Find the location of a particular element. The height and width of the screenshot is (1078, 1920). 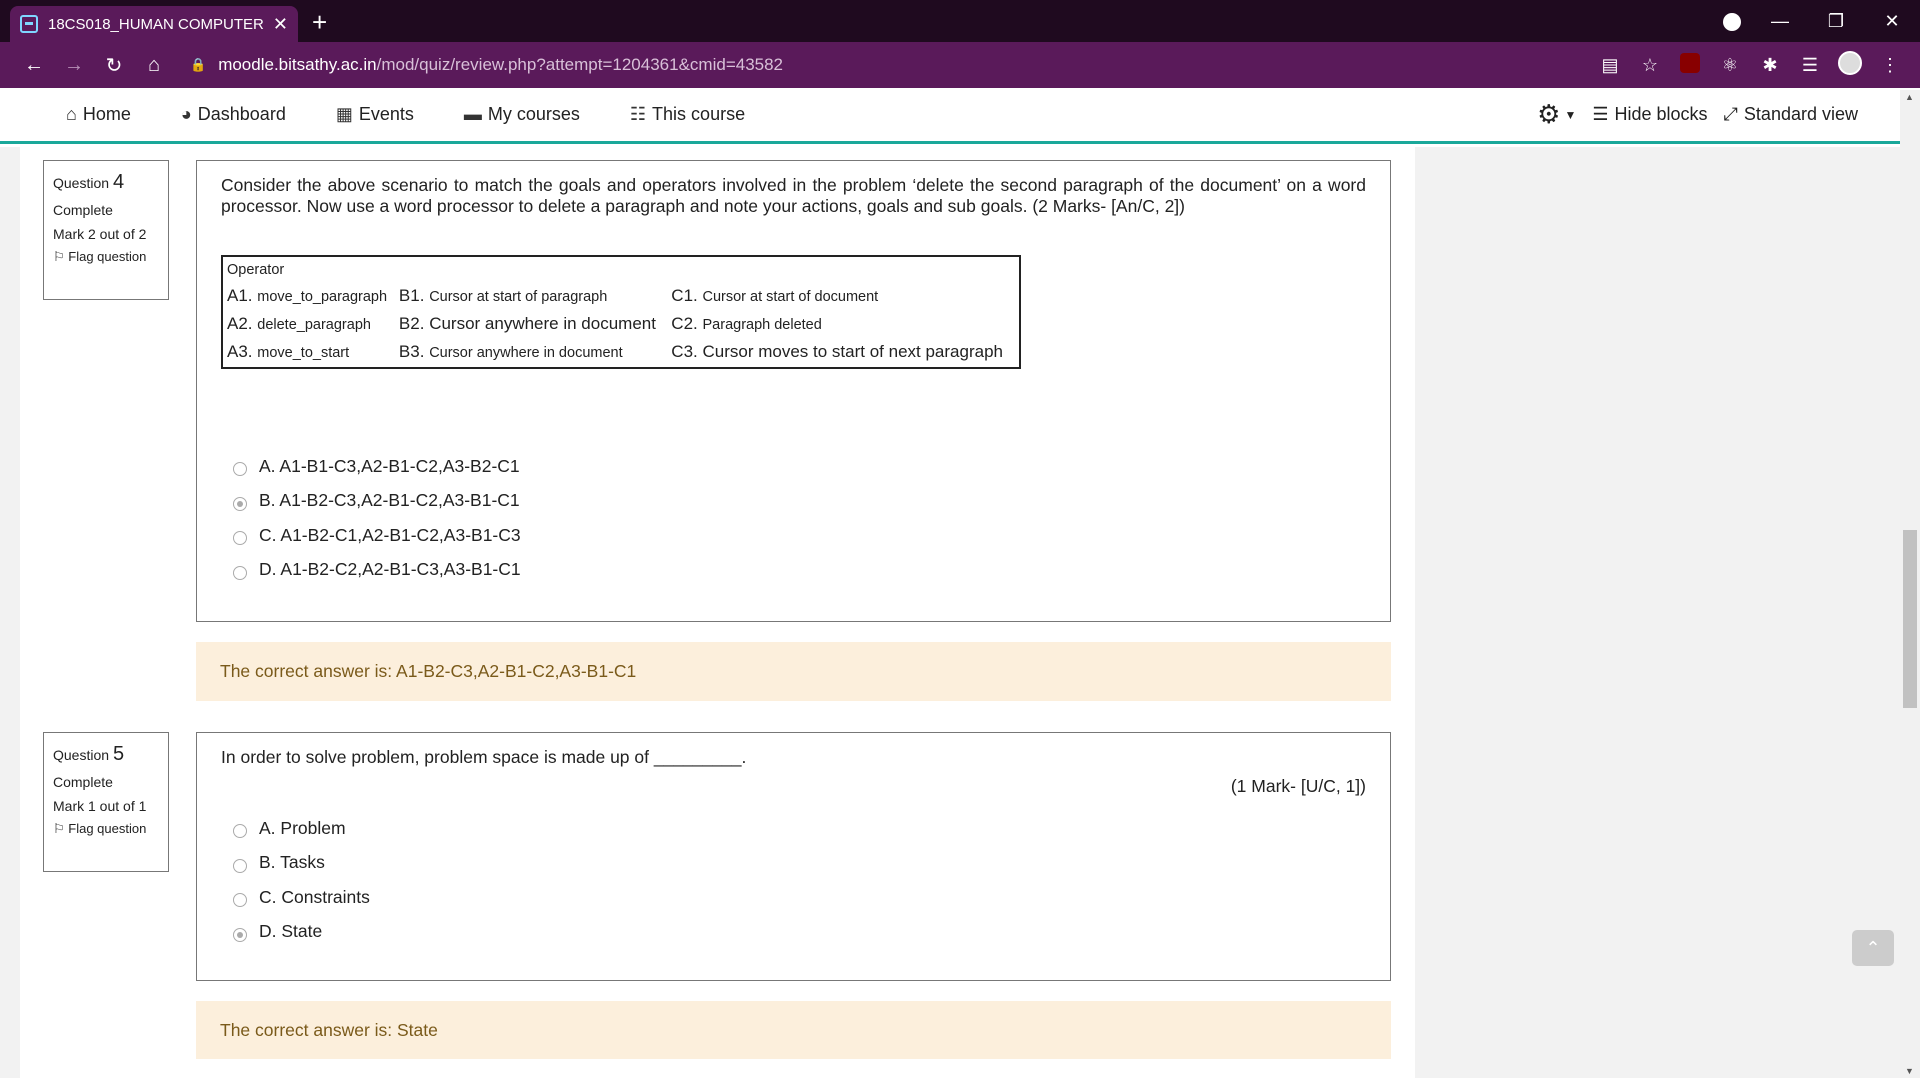

extensions-icon: ✱ is located at coordinates (1770, 65).